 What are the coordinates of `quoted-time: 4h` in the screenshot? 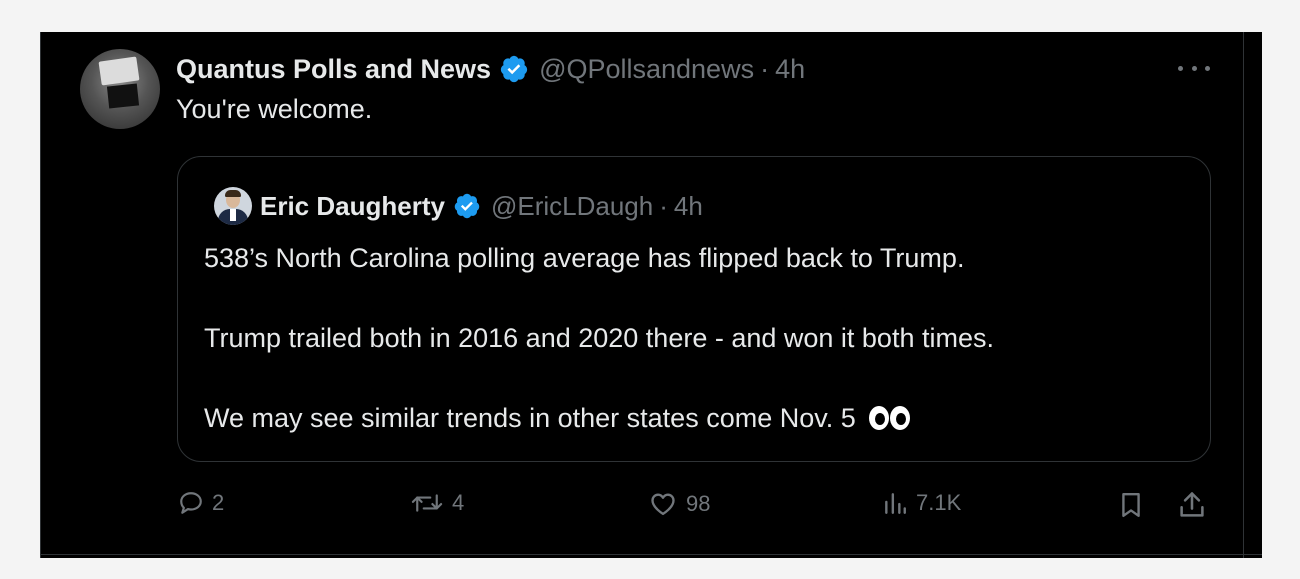 It's located at (688, 206).